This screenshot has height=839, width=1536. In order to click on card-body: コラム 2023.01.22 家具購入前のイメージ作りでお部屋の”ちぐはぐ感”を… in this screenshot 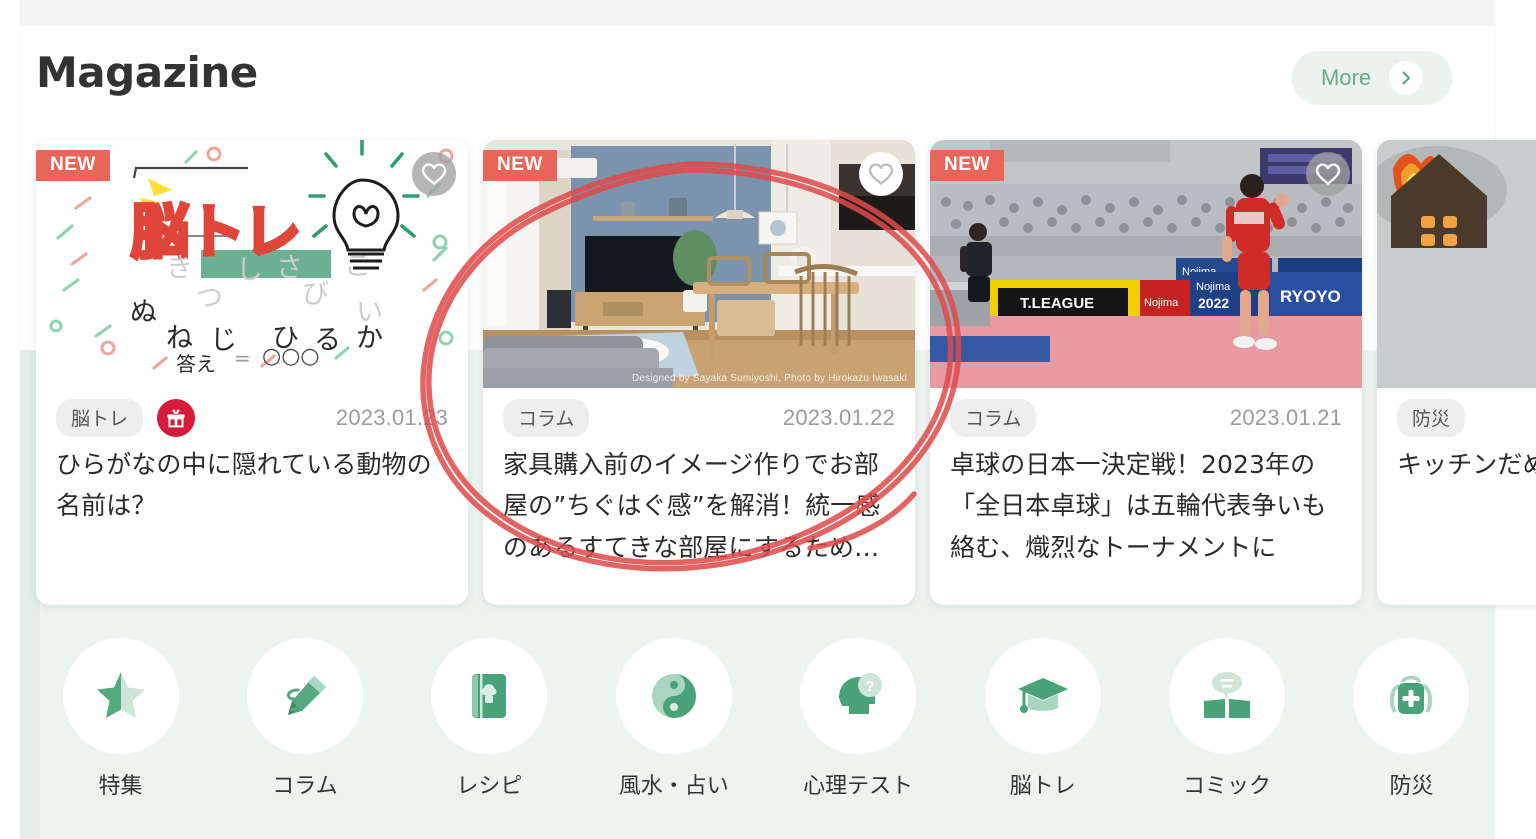, I will do `click(699, 488)`.